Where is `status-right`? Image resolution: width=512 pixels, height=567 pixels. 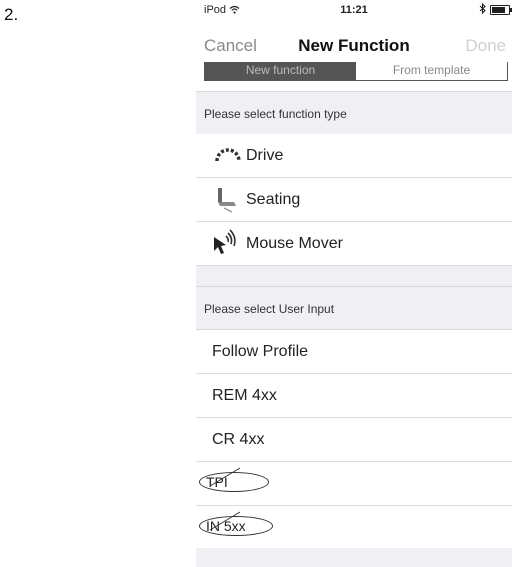
status-right is located at coordinates (495, 9).